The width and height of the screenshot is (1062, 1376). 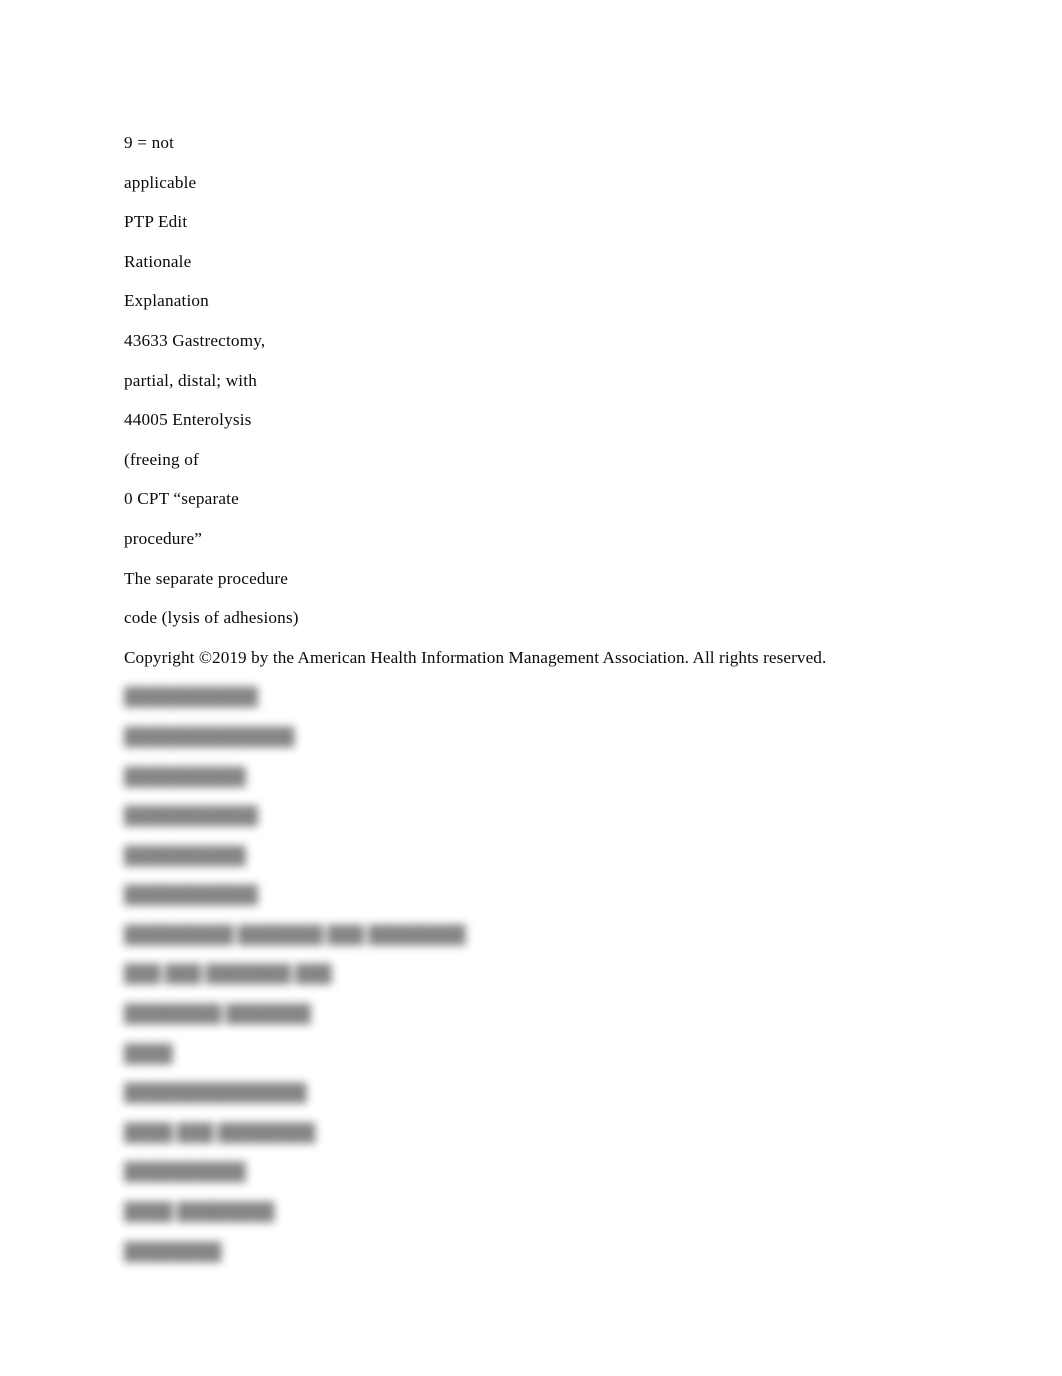 I want to click on obscured-text-line: ███████████████, so click(x=215, y=1093).